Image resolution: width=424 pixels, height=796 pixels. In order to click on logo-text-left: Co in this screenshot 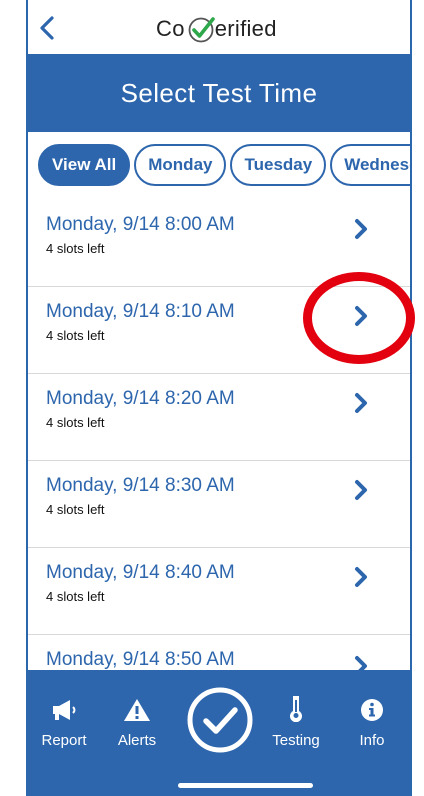, I will do `click(170, 28)`.